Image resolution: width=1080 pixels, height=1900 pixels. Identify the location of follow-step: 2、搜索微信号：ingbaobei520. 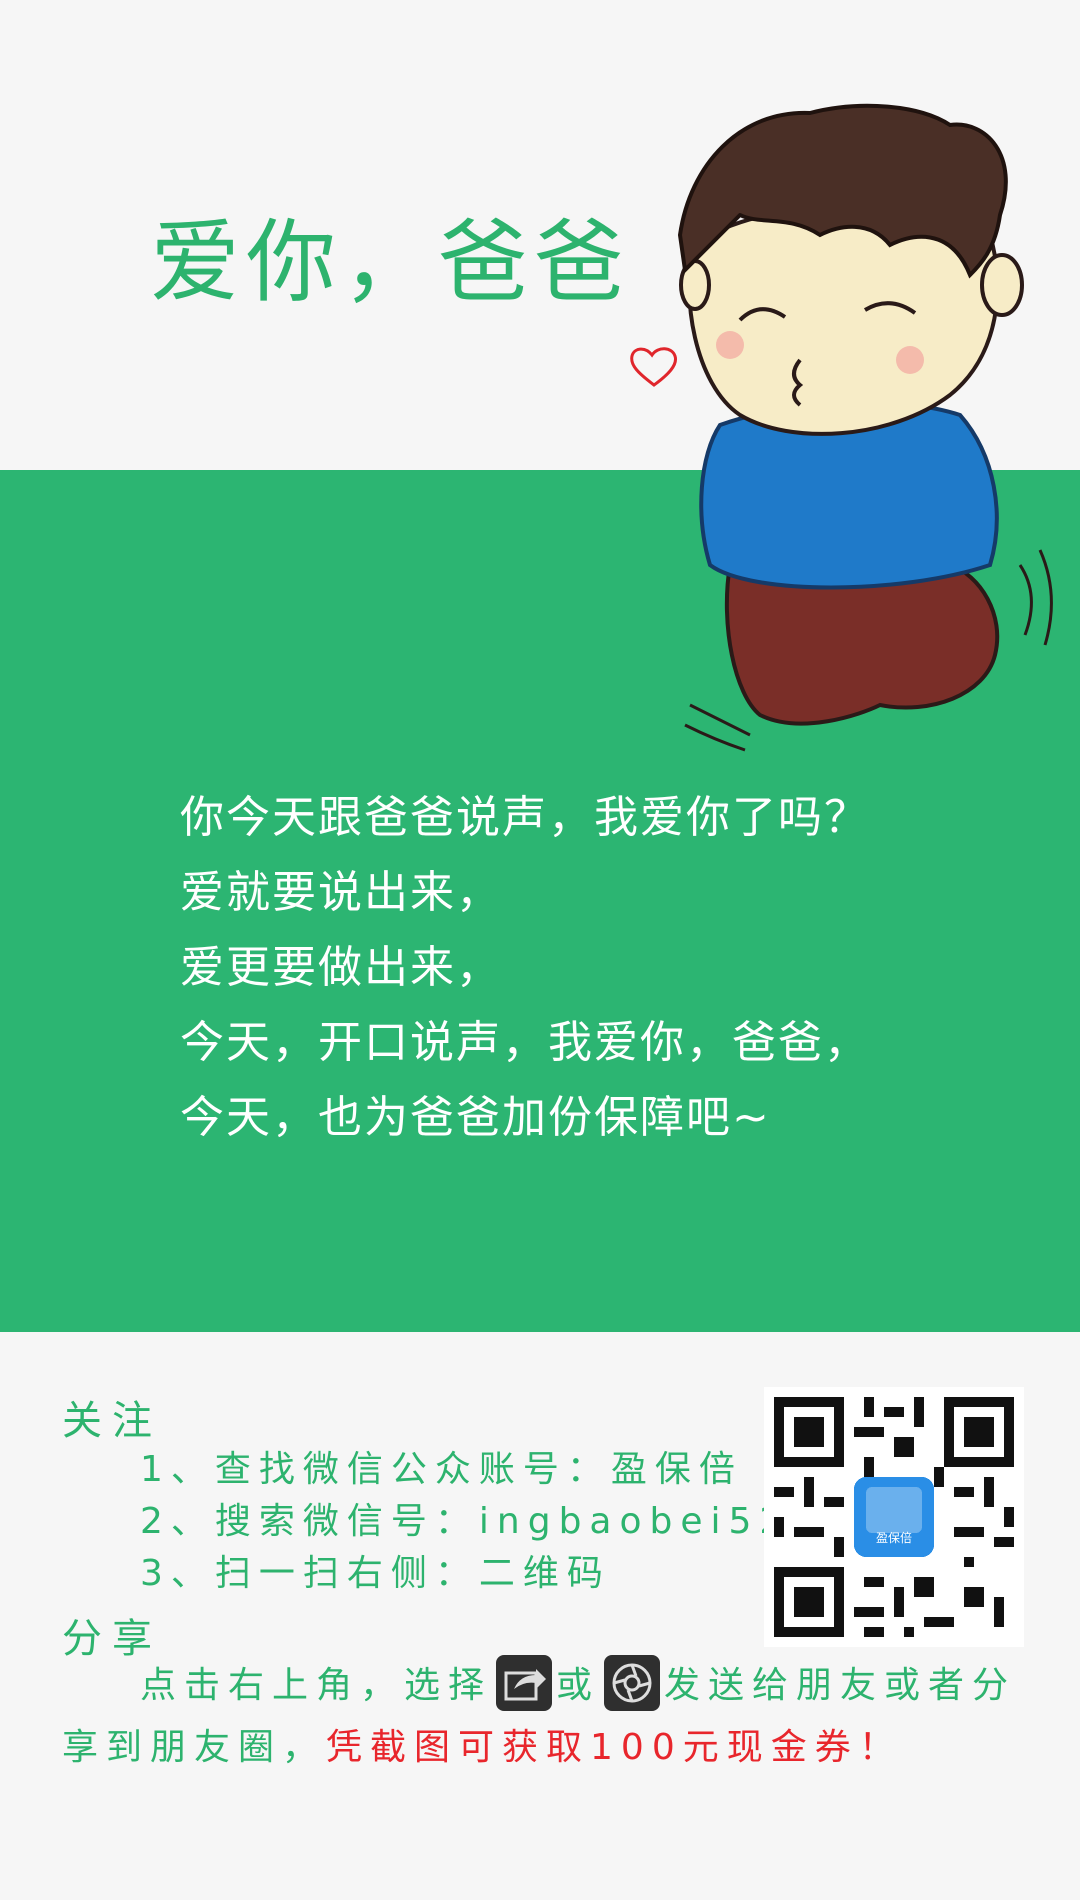
(481, 1521).